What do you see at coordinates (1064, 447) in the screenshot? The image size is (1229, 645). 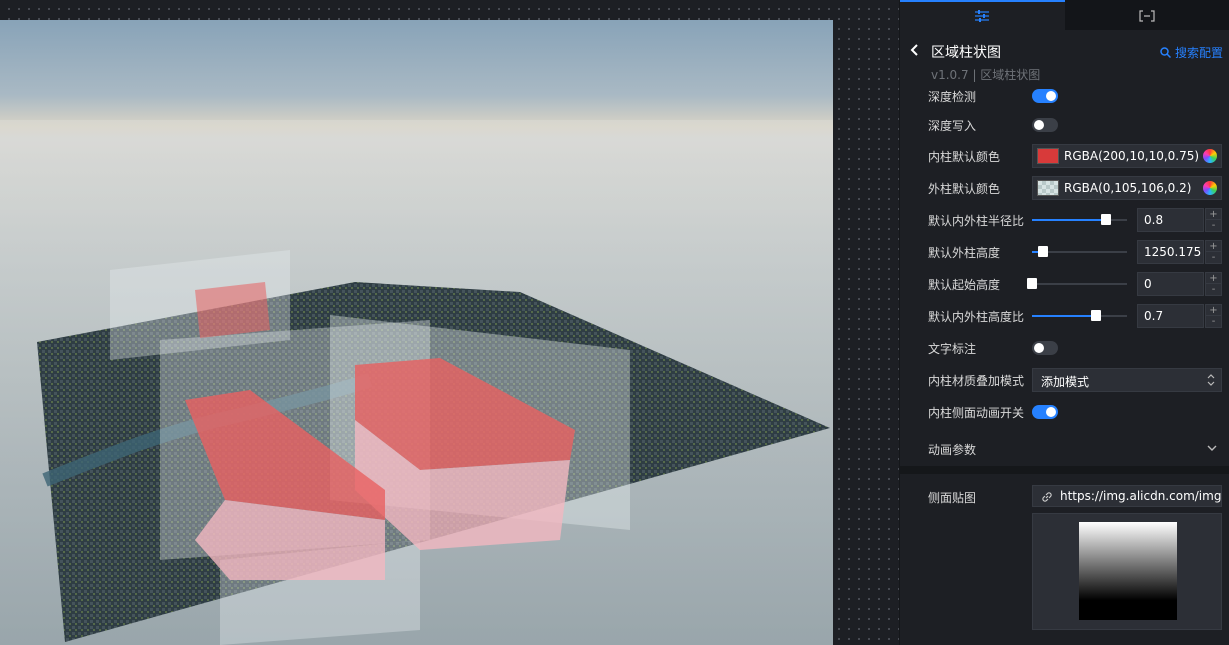 I see `anim-params-section: 动画参数` at bounding box center [1064, 447].